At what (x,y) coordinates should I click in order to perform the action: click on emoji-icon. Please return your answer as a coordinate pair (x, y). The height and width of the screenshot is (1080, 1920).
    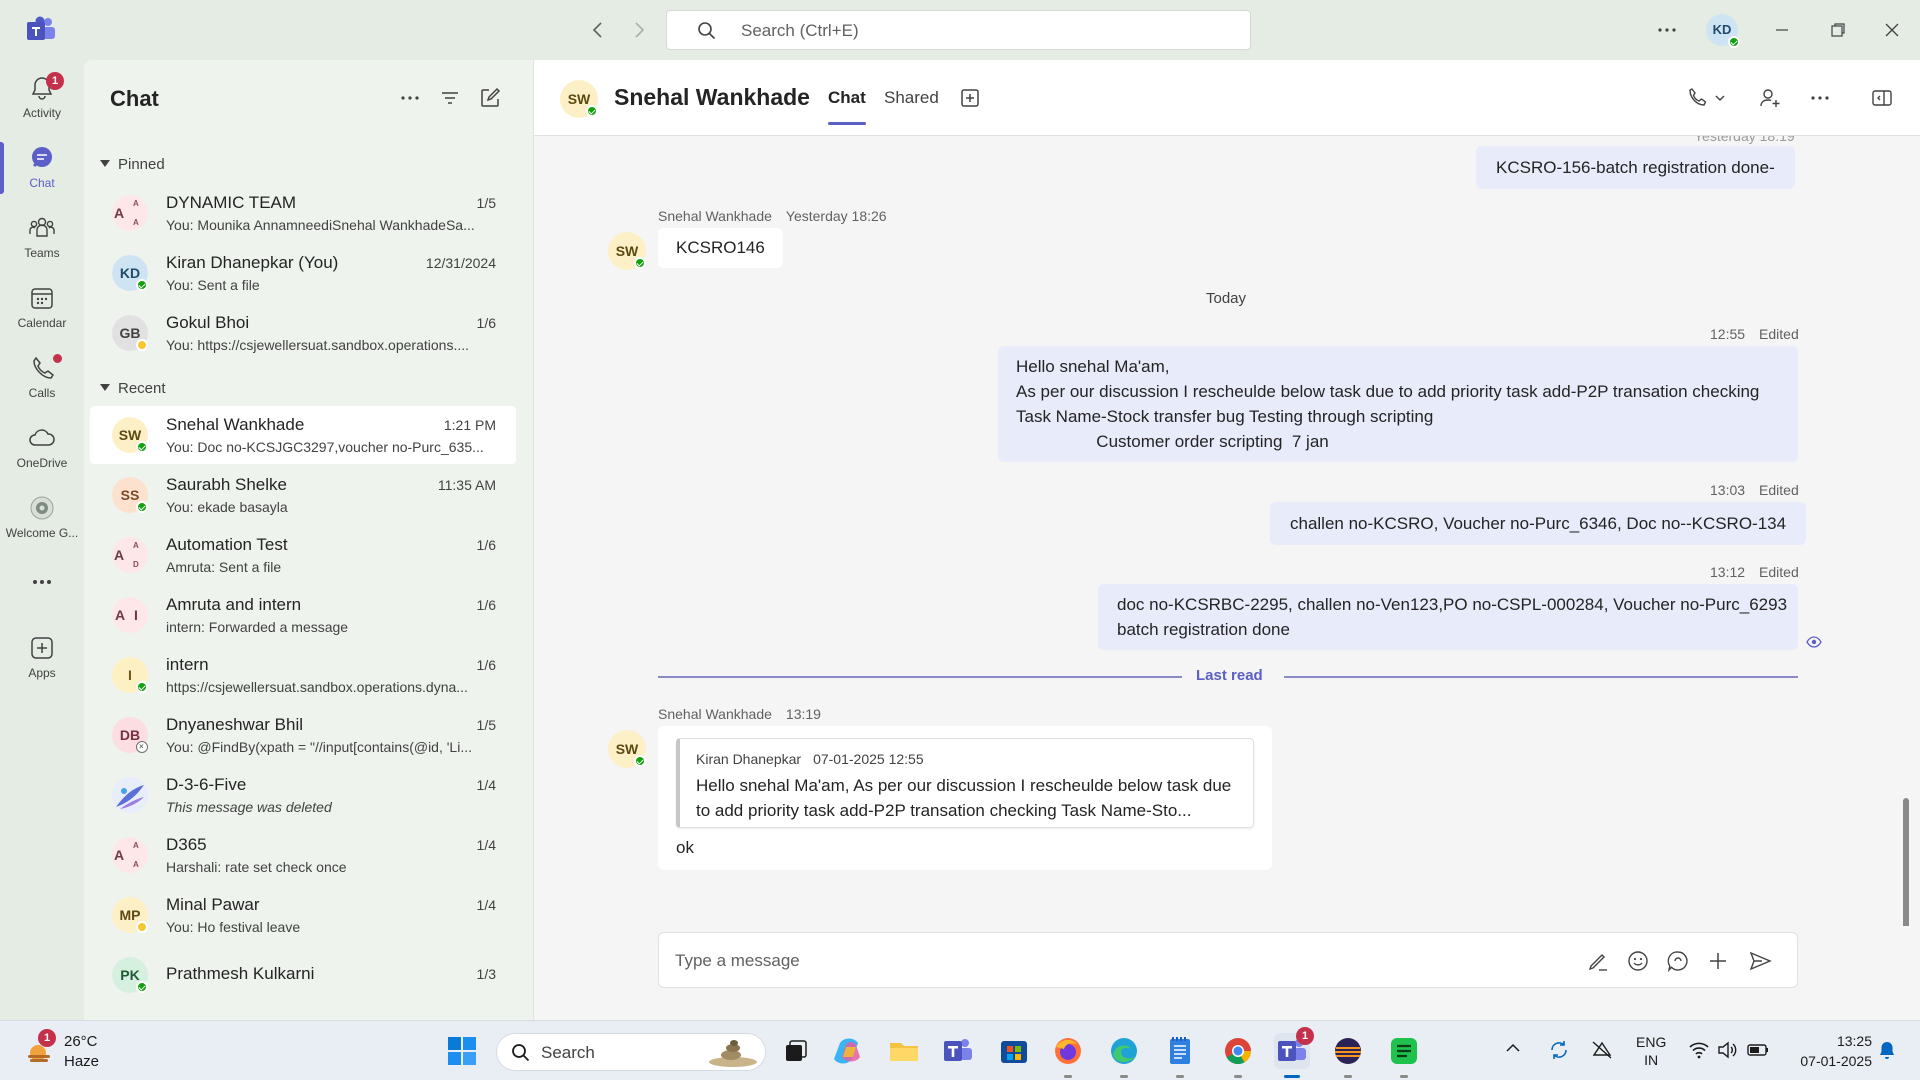
    Looking at the image, I should click on (1638, 961).